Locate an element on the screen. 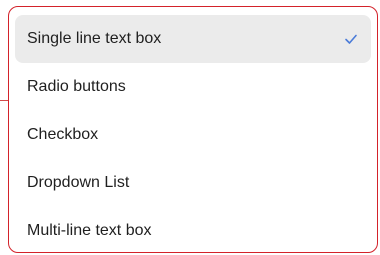 The image size is (380, 255). underlying-field-border is located at coordinates (4, 100).